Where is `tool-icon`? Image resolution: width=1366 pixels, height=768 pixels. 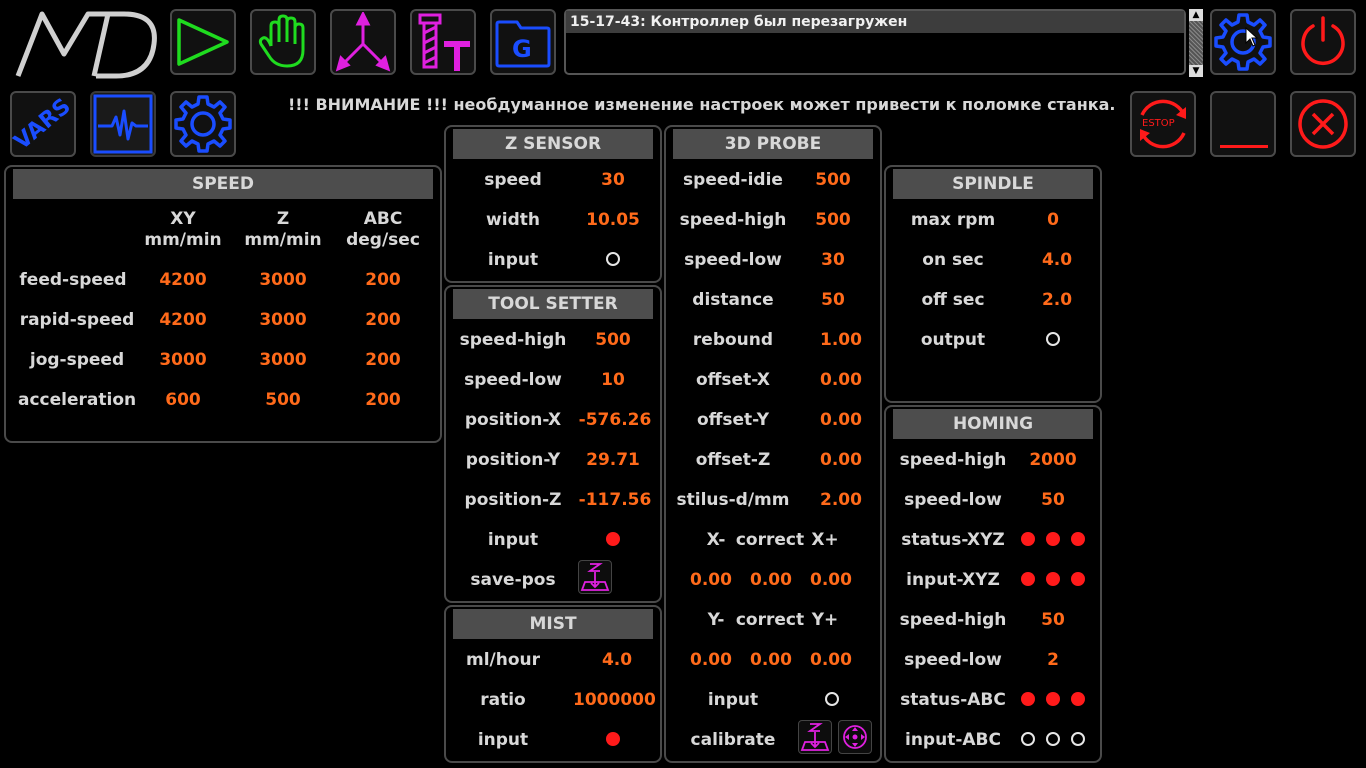 tool-icon is located at coordinates (444, 42).